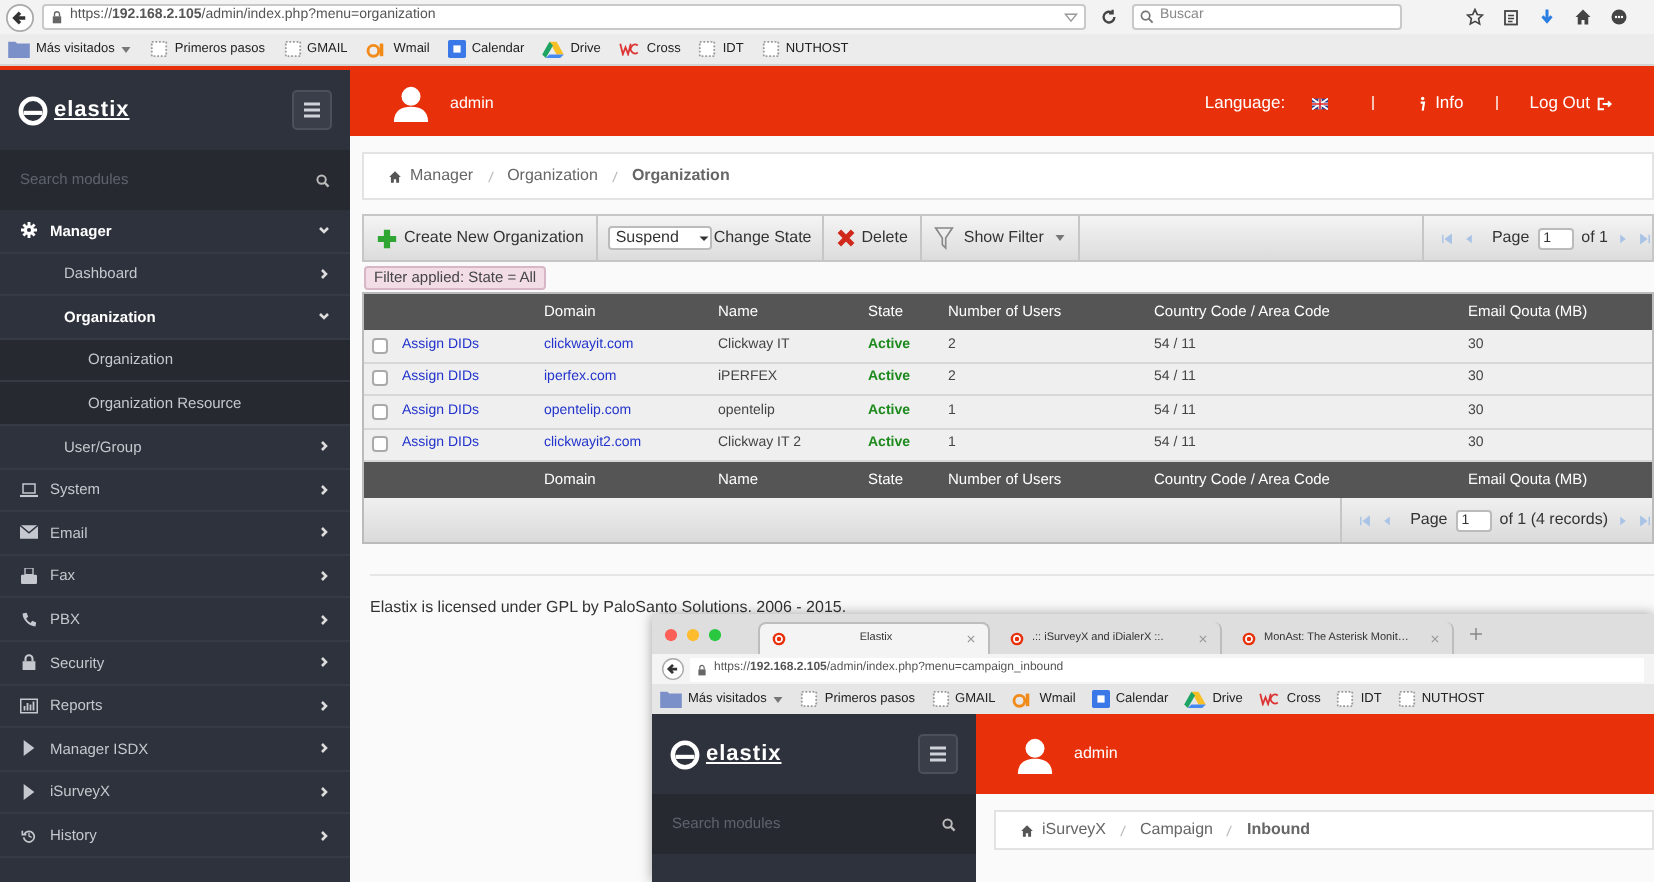 This screenshot has width=1654, height=882. I want to click on breadcrumb-link: Organization, so click(552, 176).